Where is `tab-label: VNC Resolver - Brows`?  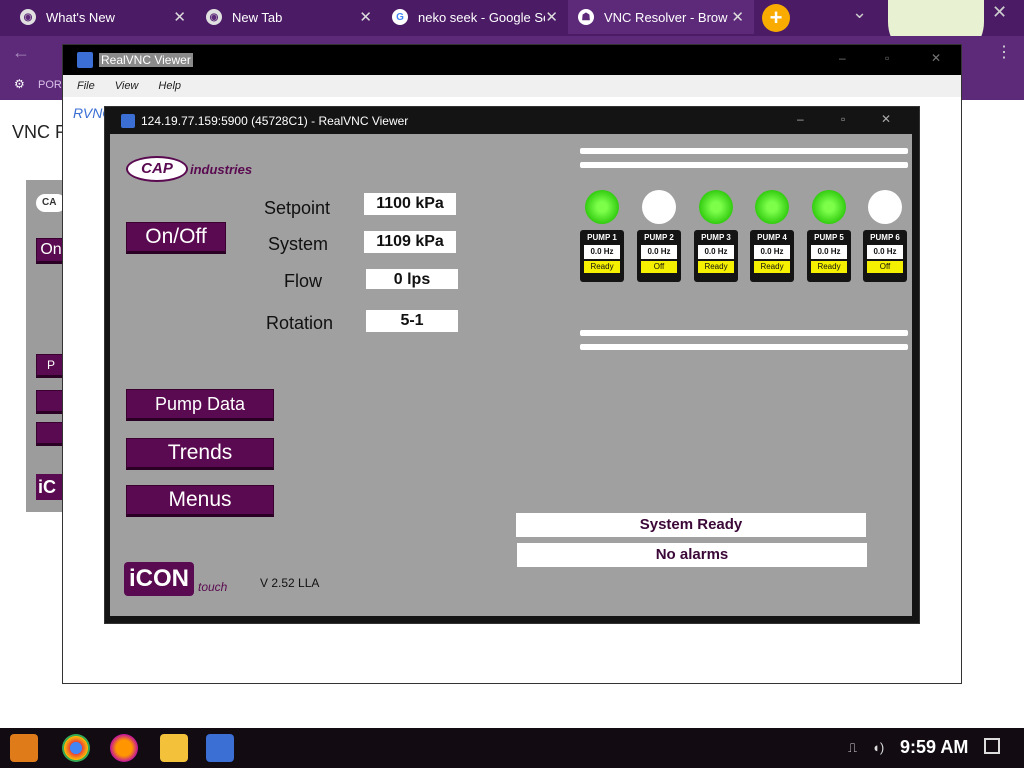 tab-label: VNC Resolver - Brows is located at coordinates (666, 17).